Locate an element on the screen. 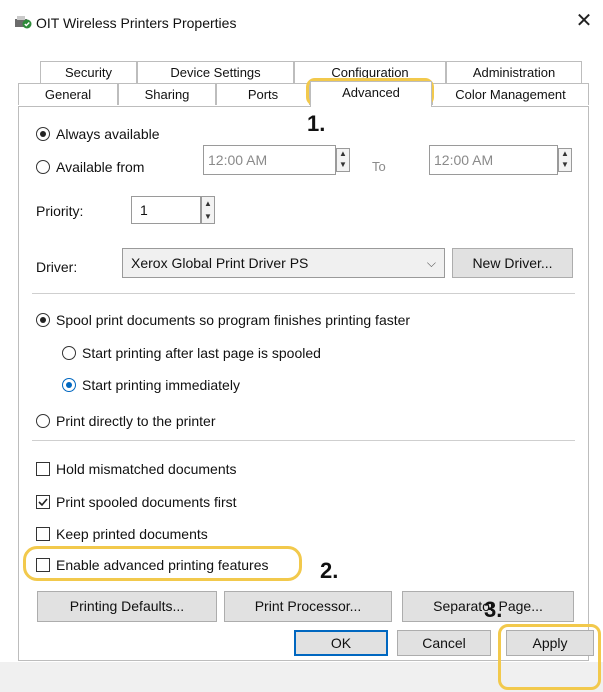 The image size is (603, 692). enable-advanced-checkbox is located at coordinates (43, 565).